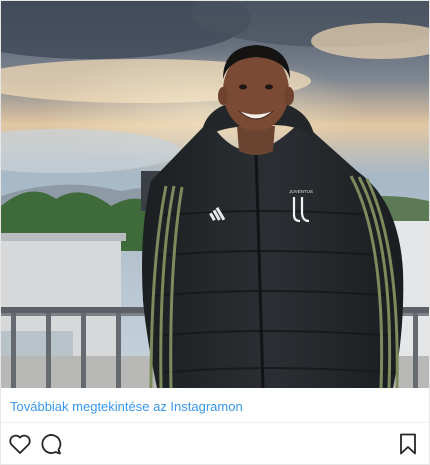 This screenshot has width=430, height=465. I want to click on bookmark-icon, so click(408, 444).